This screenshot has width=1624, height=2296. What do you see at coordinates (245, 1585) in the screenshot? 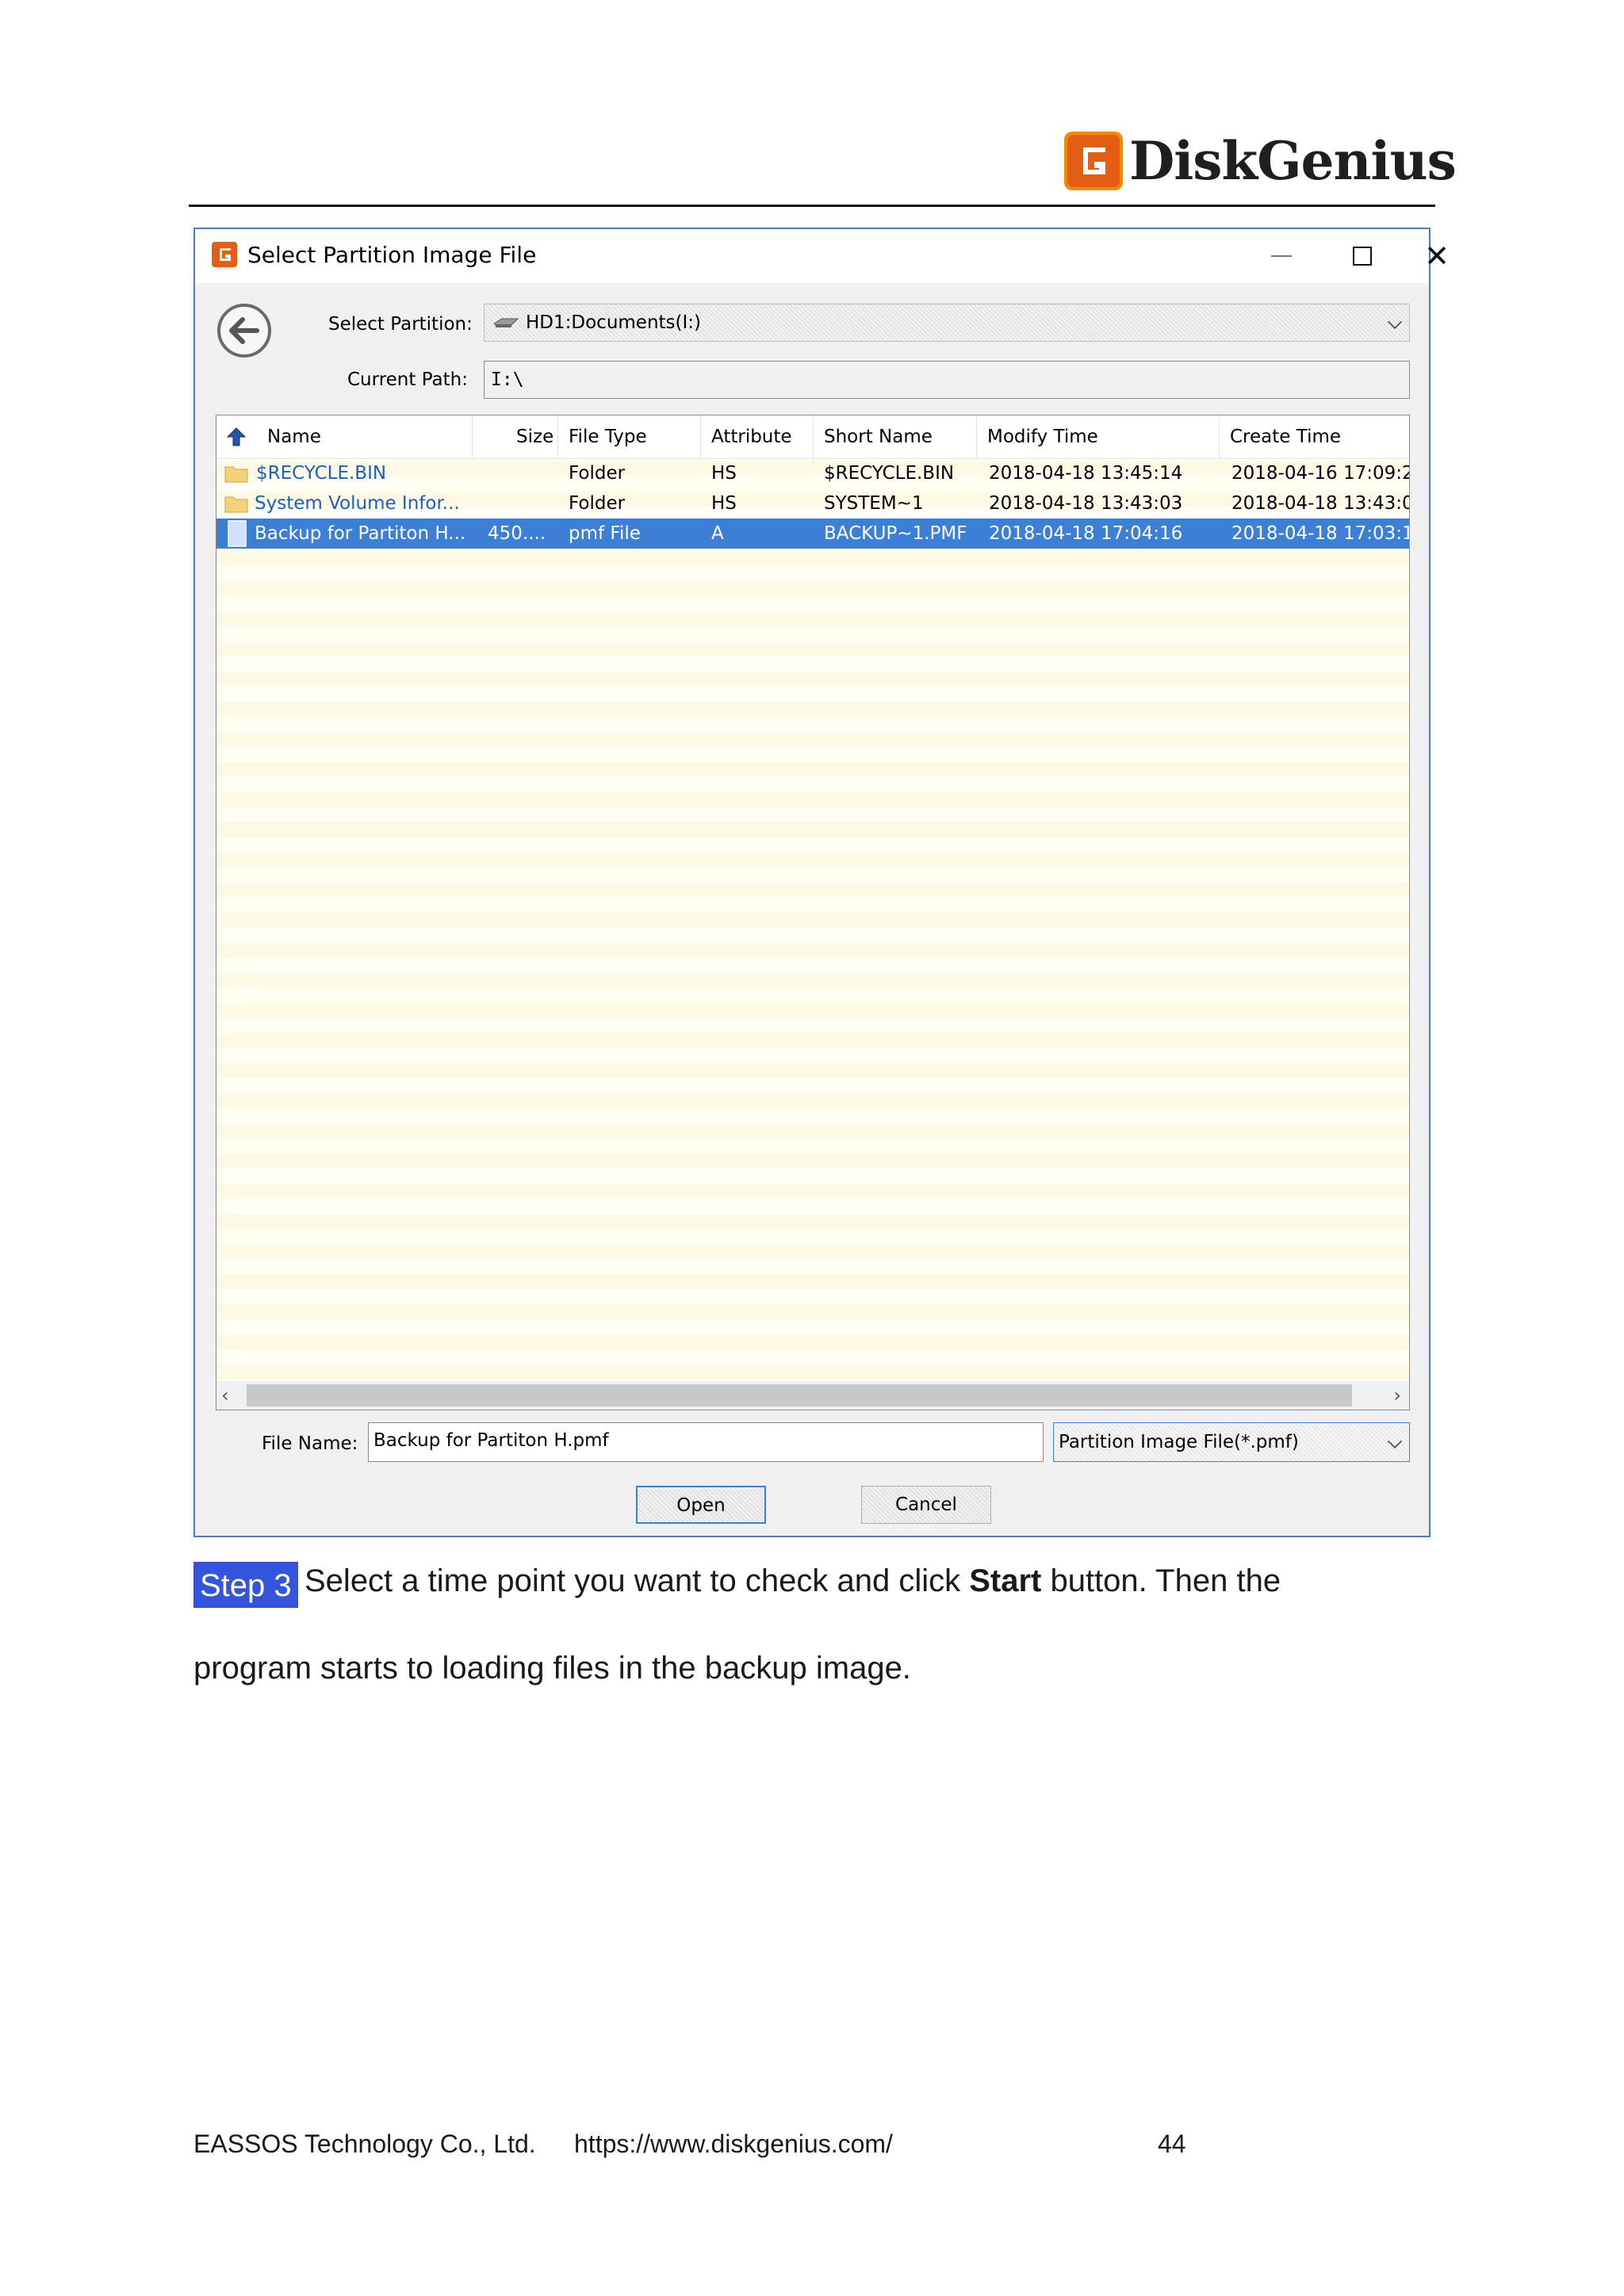
I see `step-badge: Step 3` at bounding box center [245, 1585].